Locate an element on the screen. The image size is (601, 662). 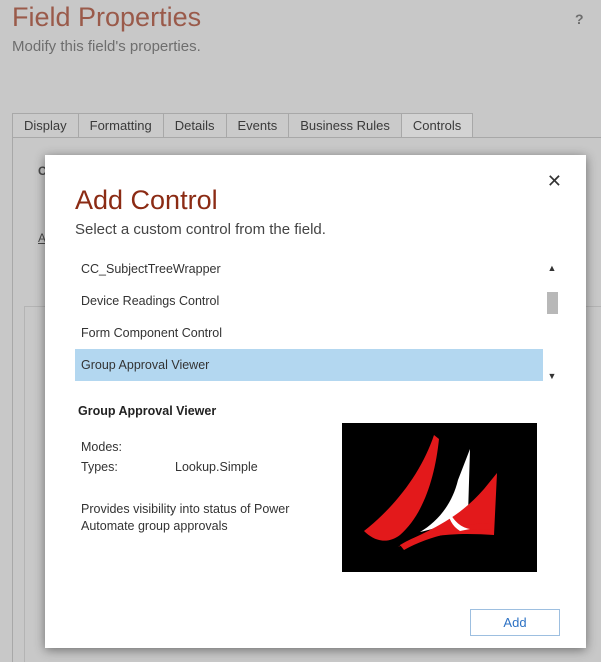
control-preview-logo is located at coordinates (439, 497).